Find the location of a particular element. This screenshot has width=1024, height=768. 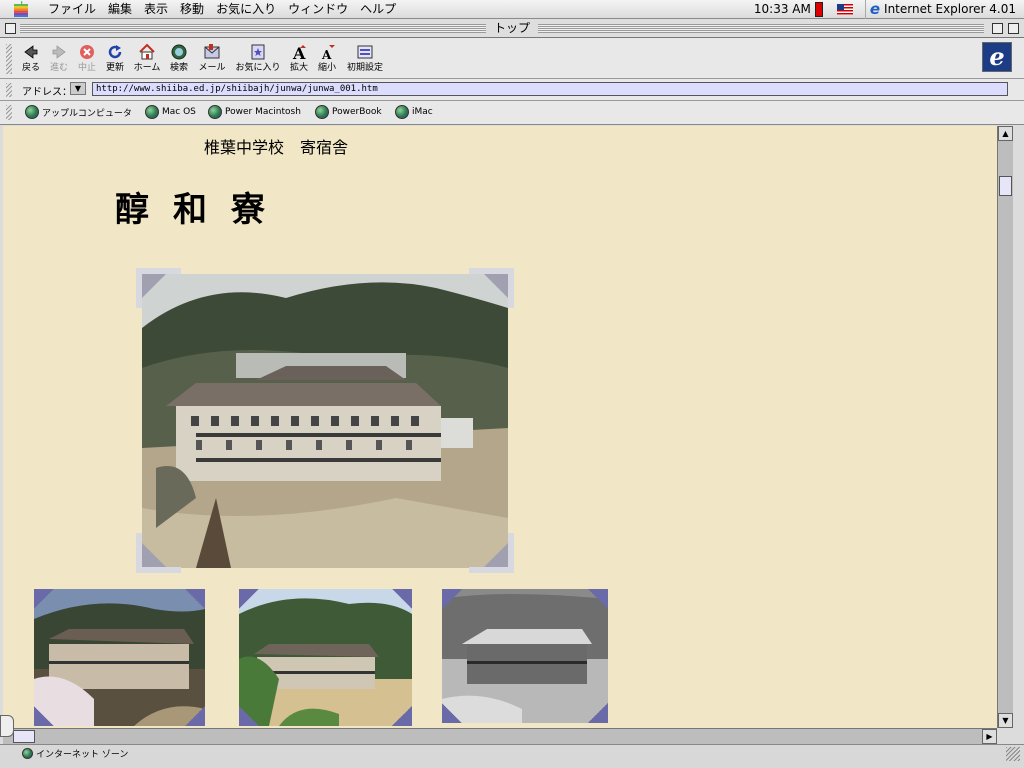

window-title: トップ is located at coordinates (512, 28).